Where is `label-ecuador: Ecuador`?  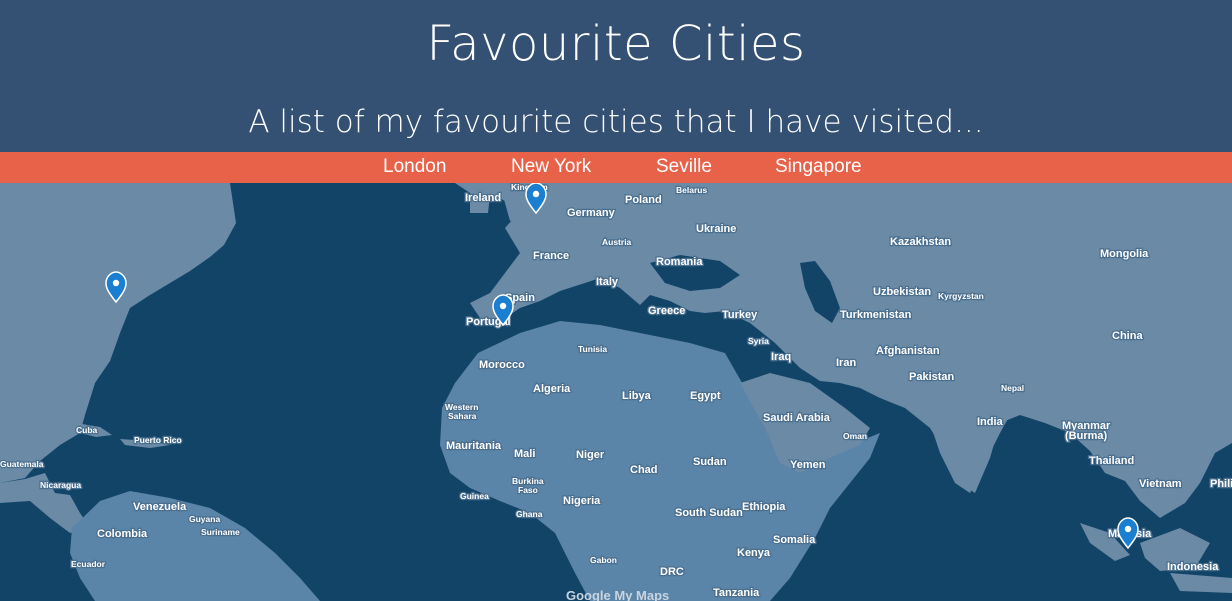 label-ecuador: Ecuador is located at coordinates (88, 564).